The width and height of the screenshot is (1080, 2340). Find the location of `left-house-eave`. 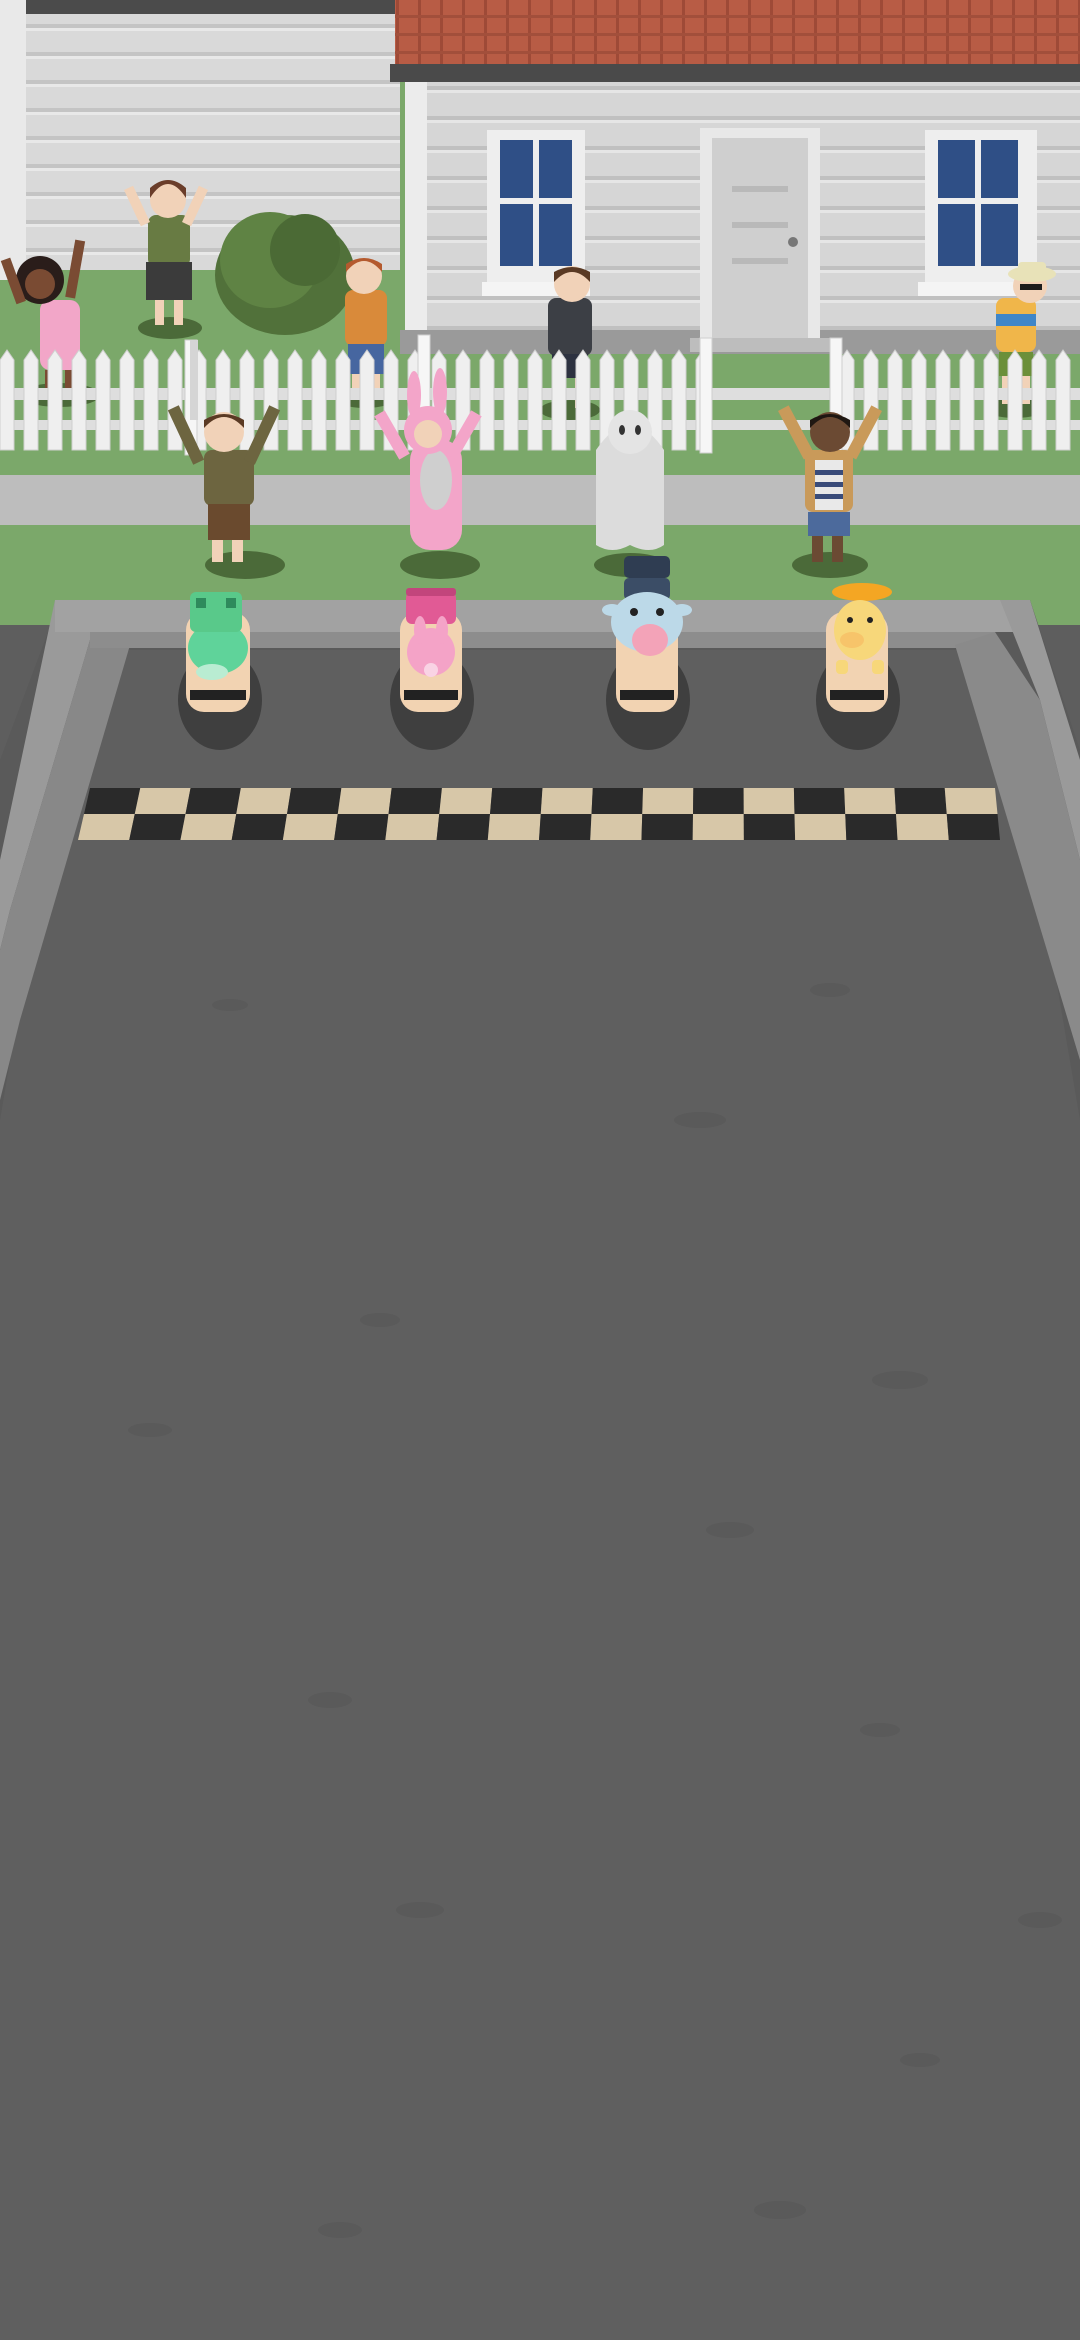

left-house-eave is located at coordinates (200, 7).